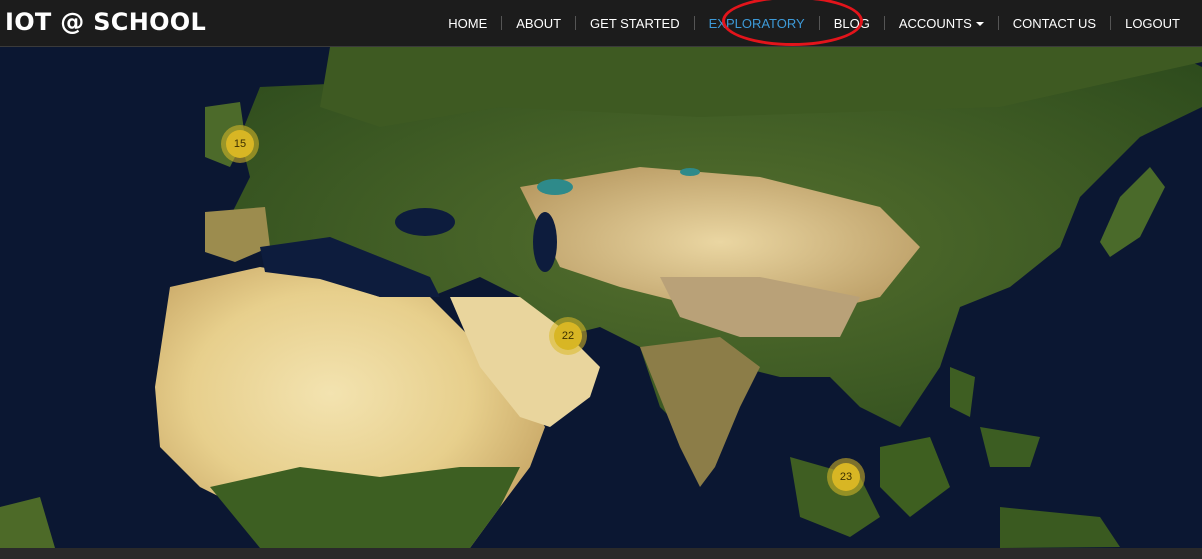 Image resolution: width=1202 pixels, height=559 pixels. What do you see at coordinates (467, 23) in the screenshot?
I see `nav-home: HOME` at bounding box center [467, 23].